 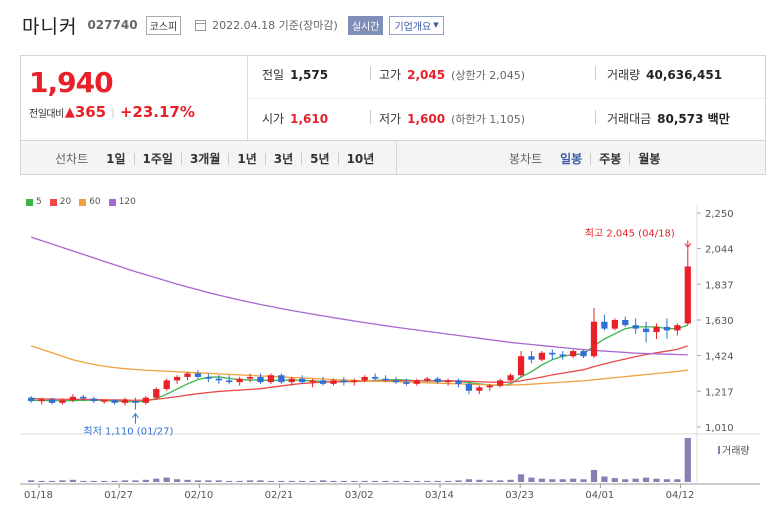 What do you see at coordinates (519, 495) in the screenshot?
I see `x-tick-label: 03/23` at bounding box center [519, 495].